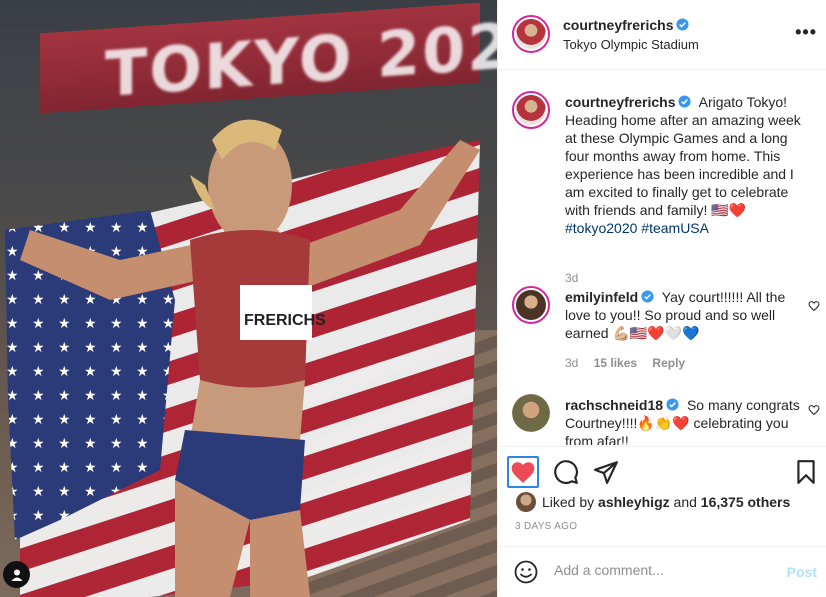 This screenshot has width=826, height=597. I want to click on paper-plane-icon, so click(606, 472).